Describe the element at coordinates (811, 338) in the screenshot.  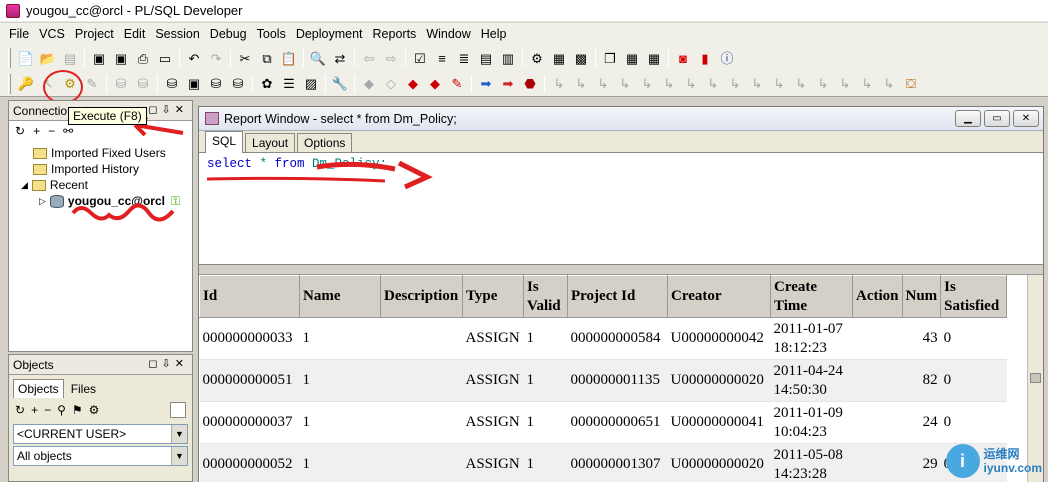
I see `cell: 2011-01-07 18:12:23` at that location.